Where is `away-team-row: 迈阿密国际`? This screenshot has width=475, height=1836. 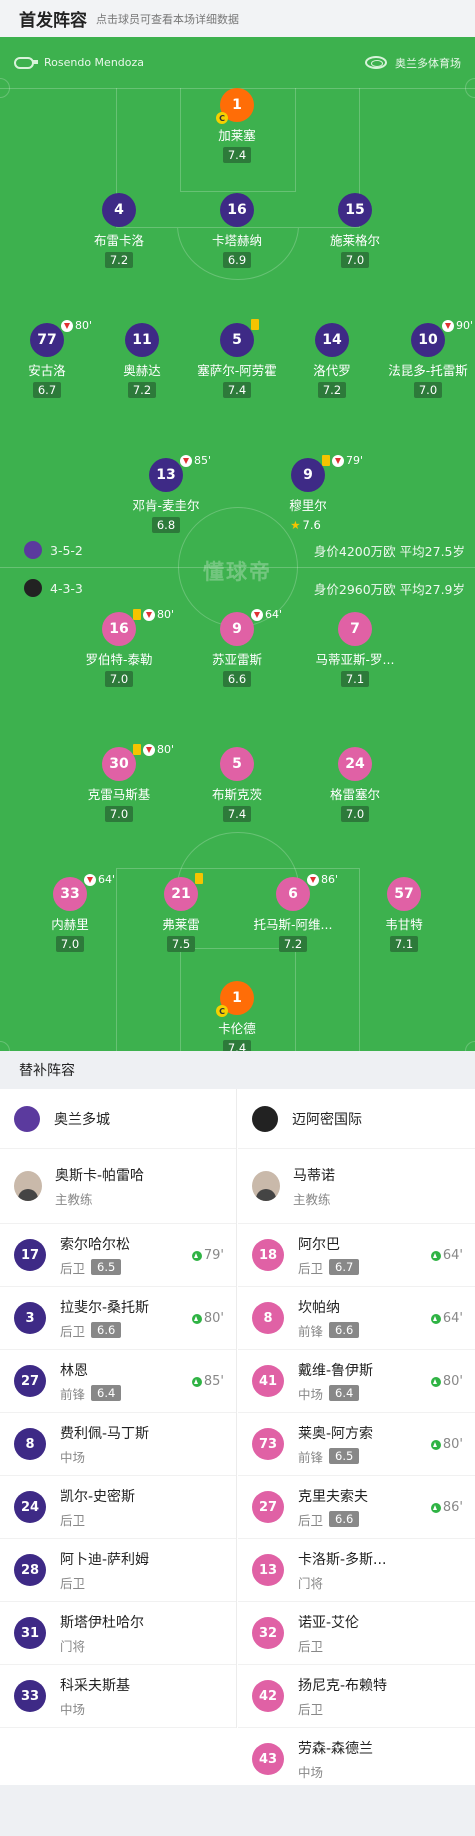
away-team-row: 迈阿密国际 is located at coordinates (356, 1119).